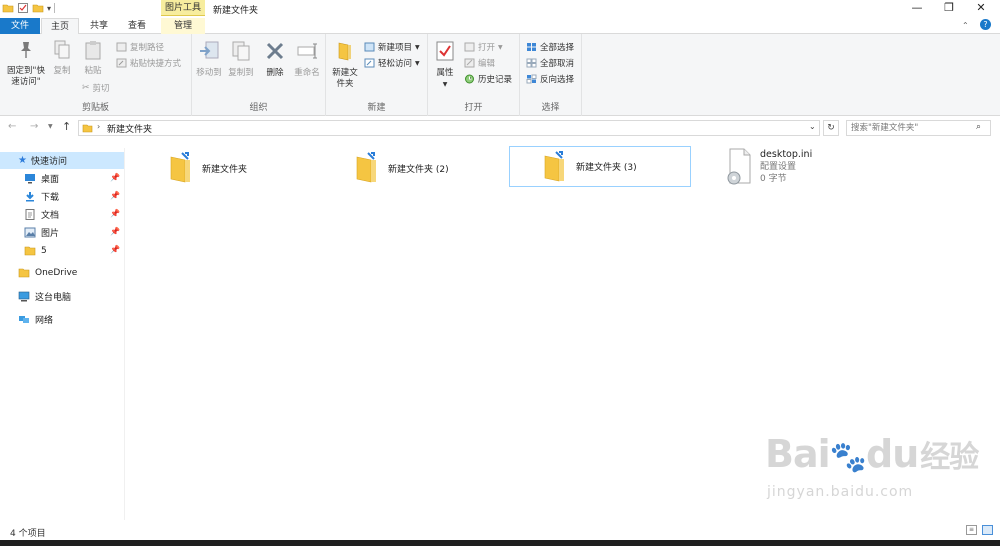  I want to click on file-item-folder-1: 新建文件夹, so click(256, 168).